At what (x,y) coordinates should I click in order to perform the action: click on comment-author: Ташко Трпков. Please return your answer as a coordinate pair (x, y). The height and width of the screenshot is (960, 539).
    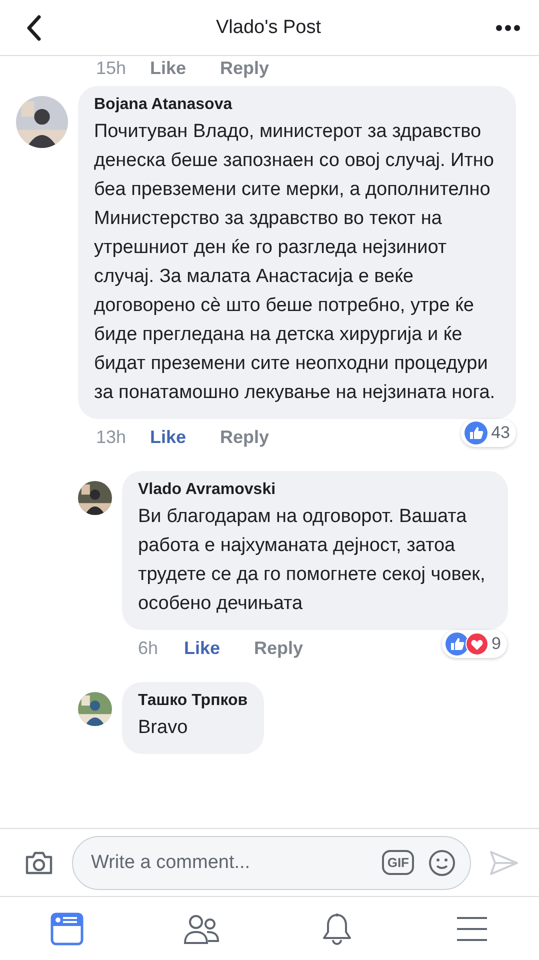
    Looking at the image, I should click on (193, 701).